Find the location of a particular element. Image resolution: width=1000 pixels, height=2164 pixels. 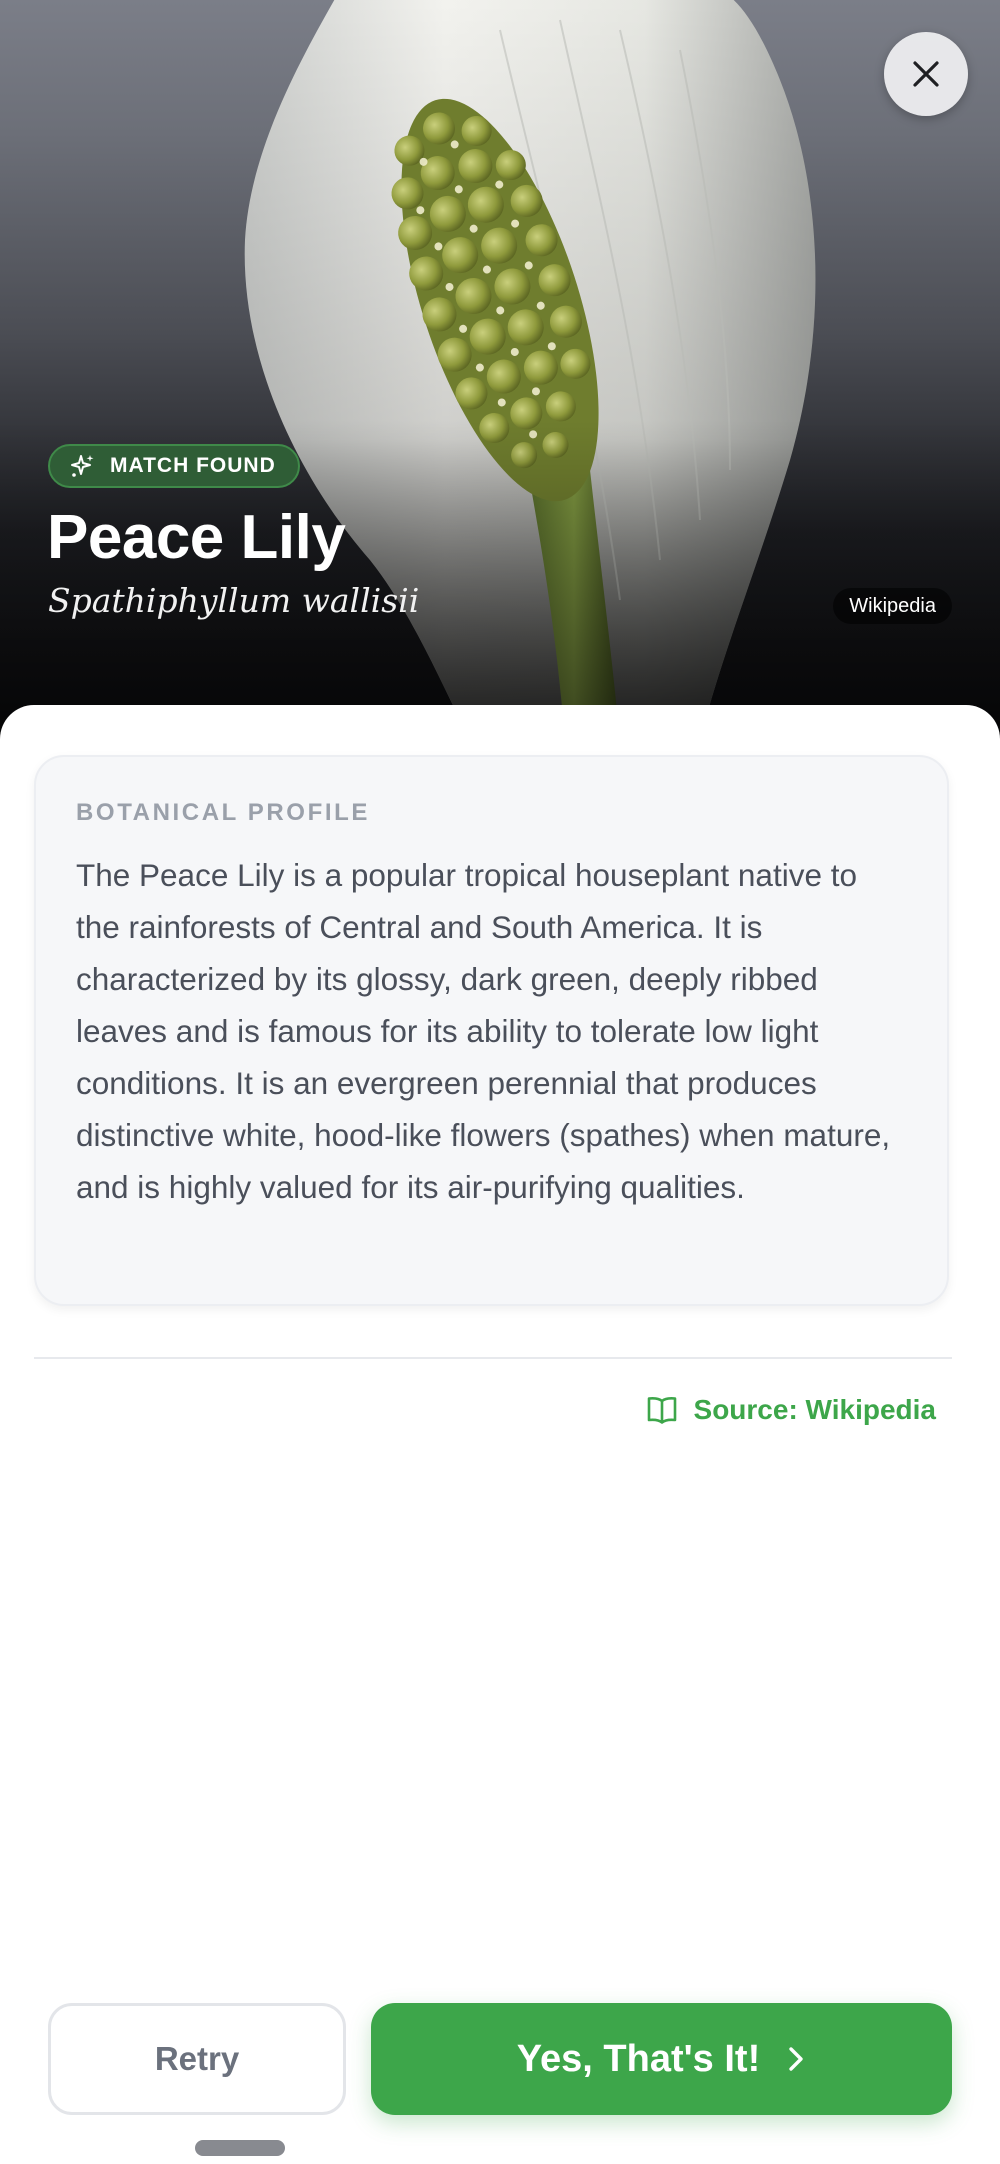

image-credit-chip: Wikipedia is located at coordinates (892, 606).